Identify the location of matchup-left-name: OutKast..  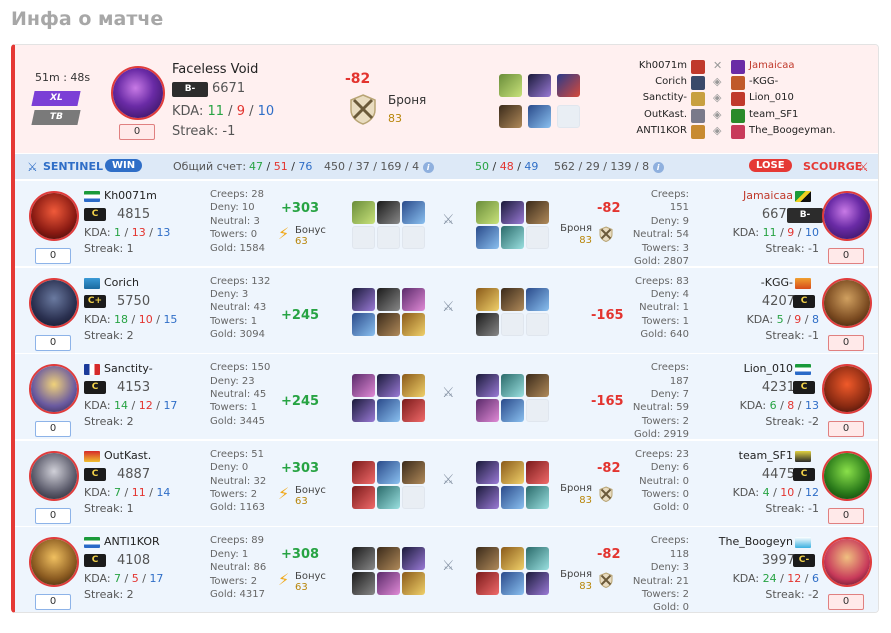
(641, 114).